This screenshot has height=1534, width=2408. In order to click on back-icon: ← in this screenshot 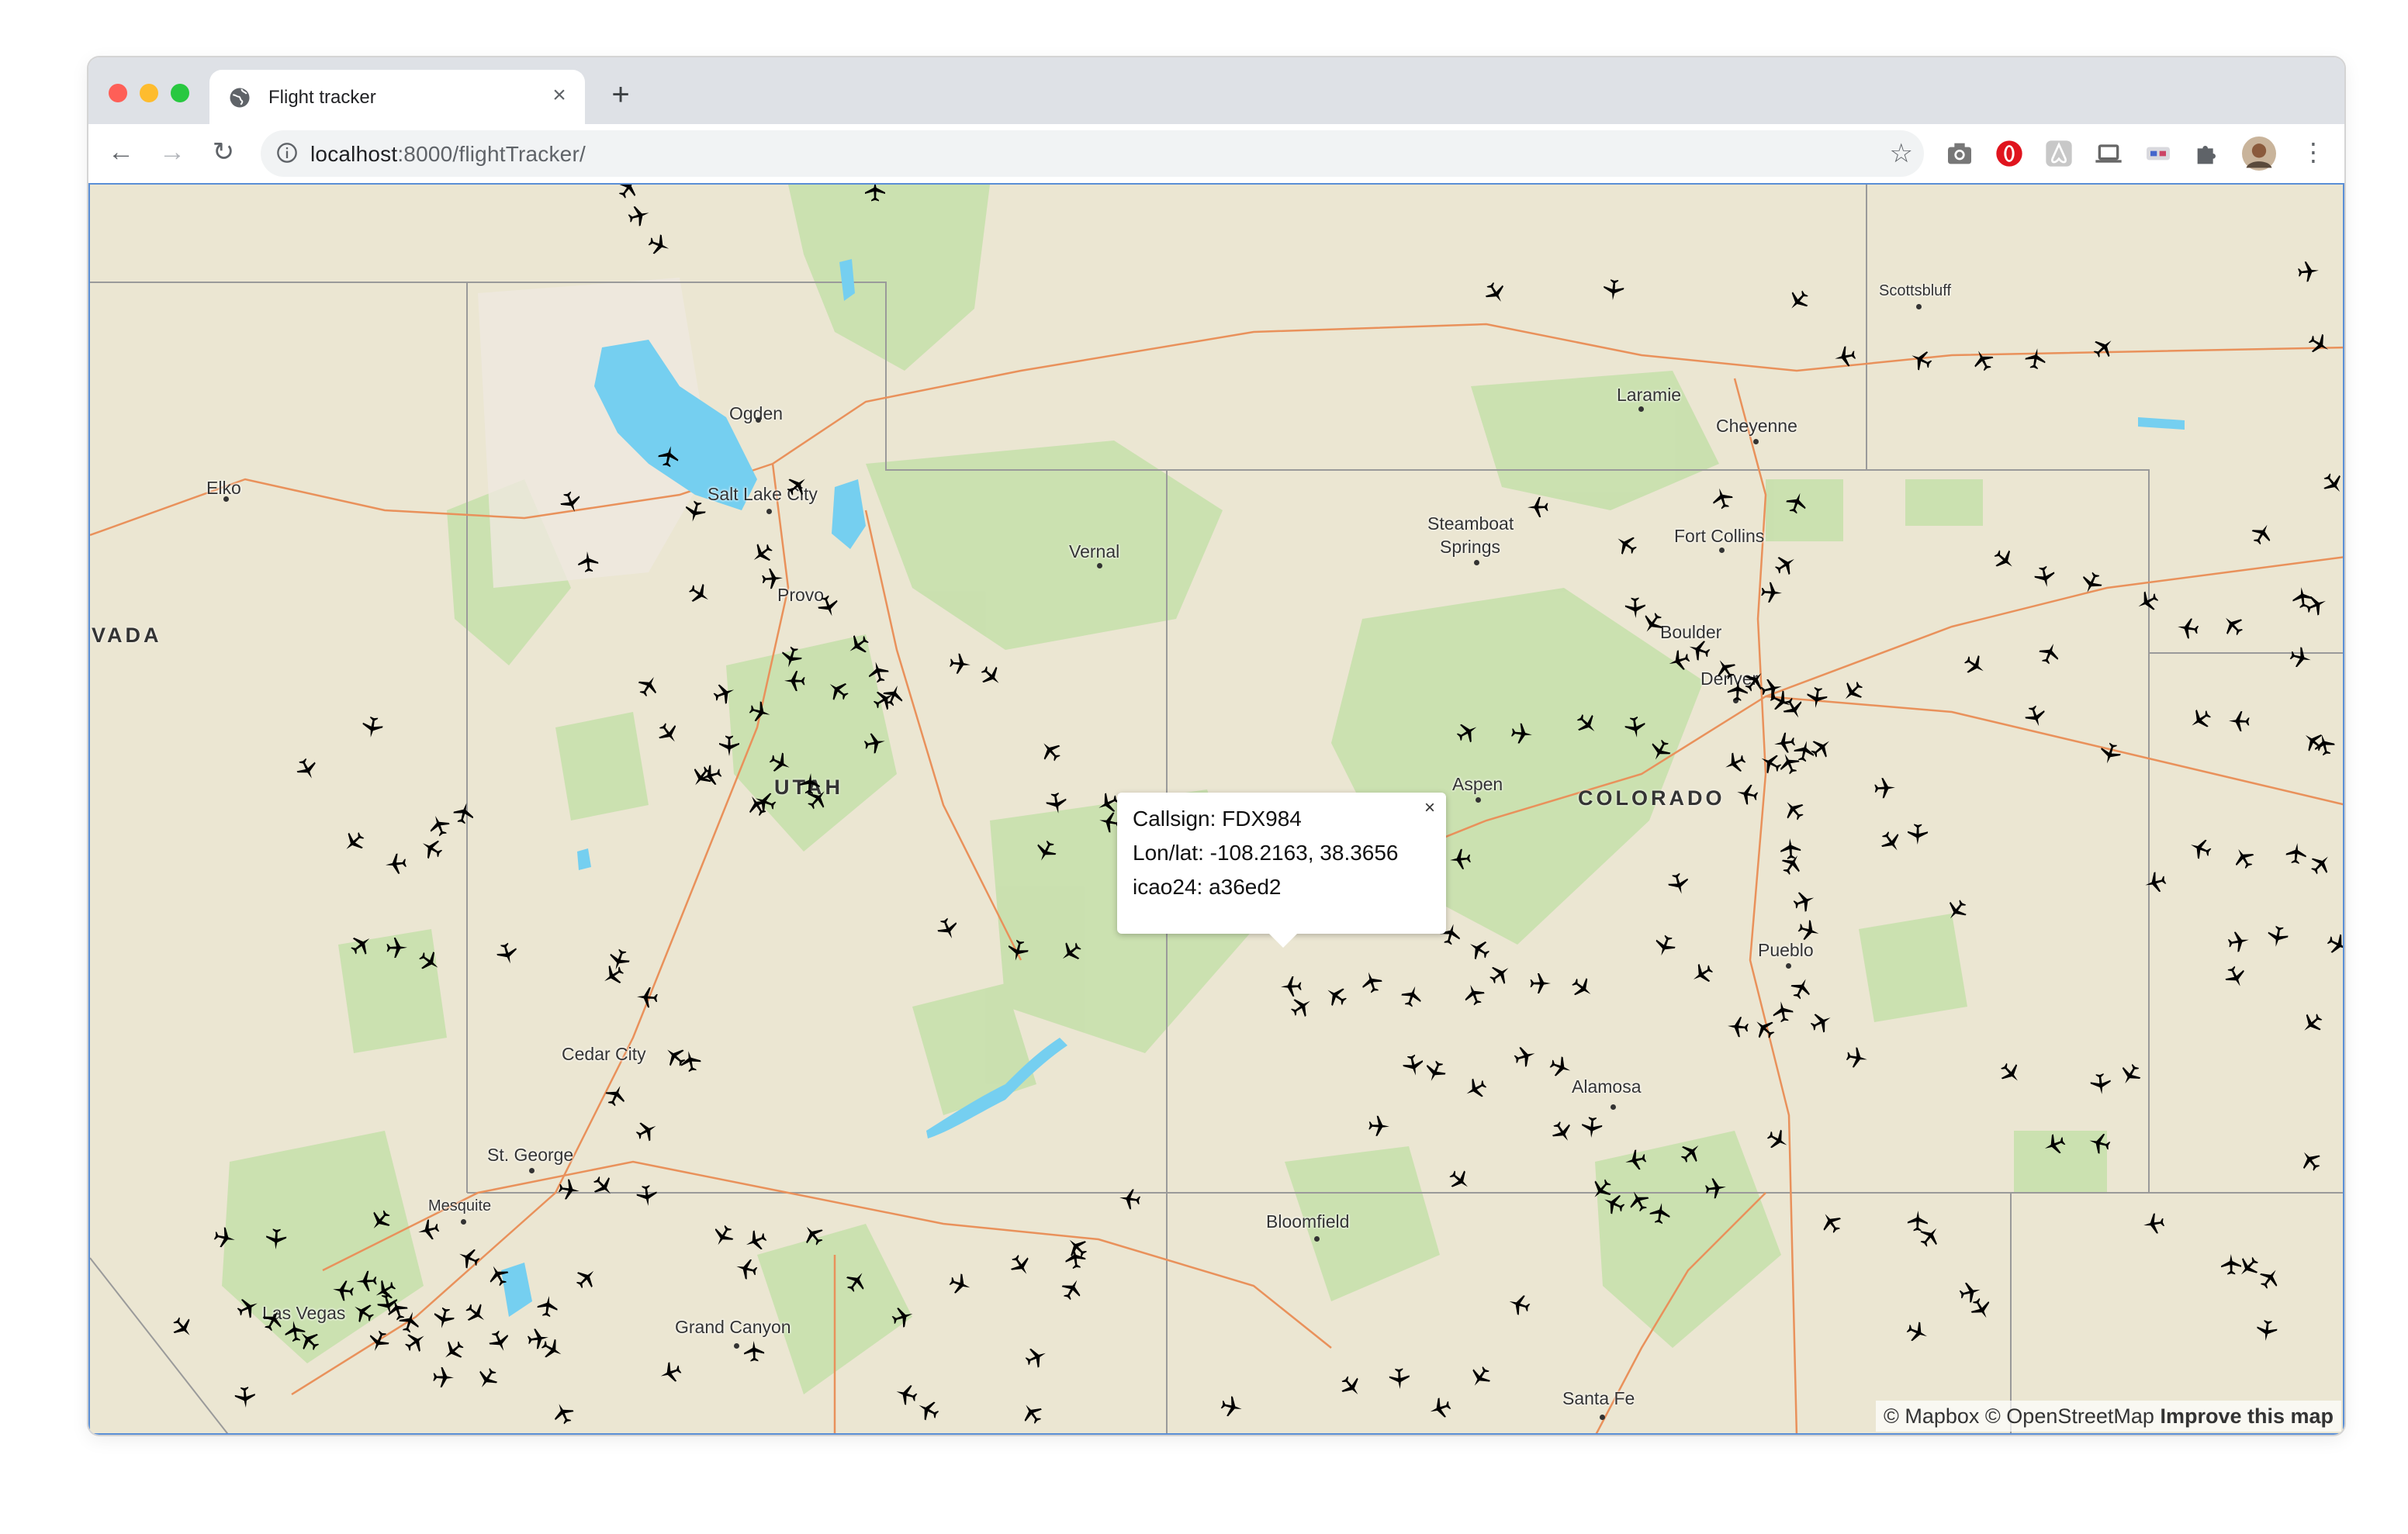, I will do `click(121, 152)`.